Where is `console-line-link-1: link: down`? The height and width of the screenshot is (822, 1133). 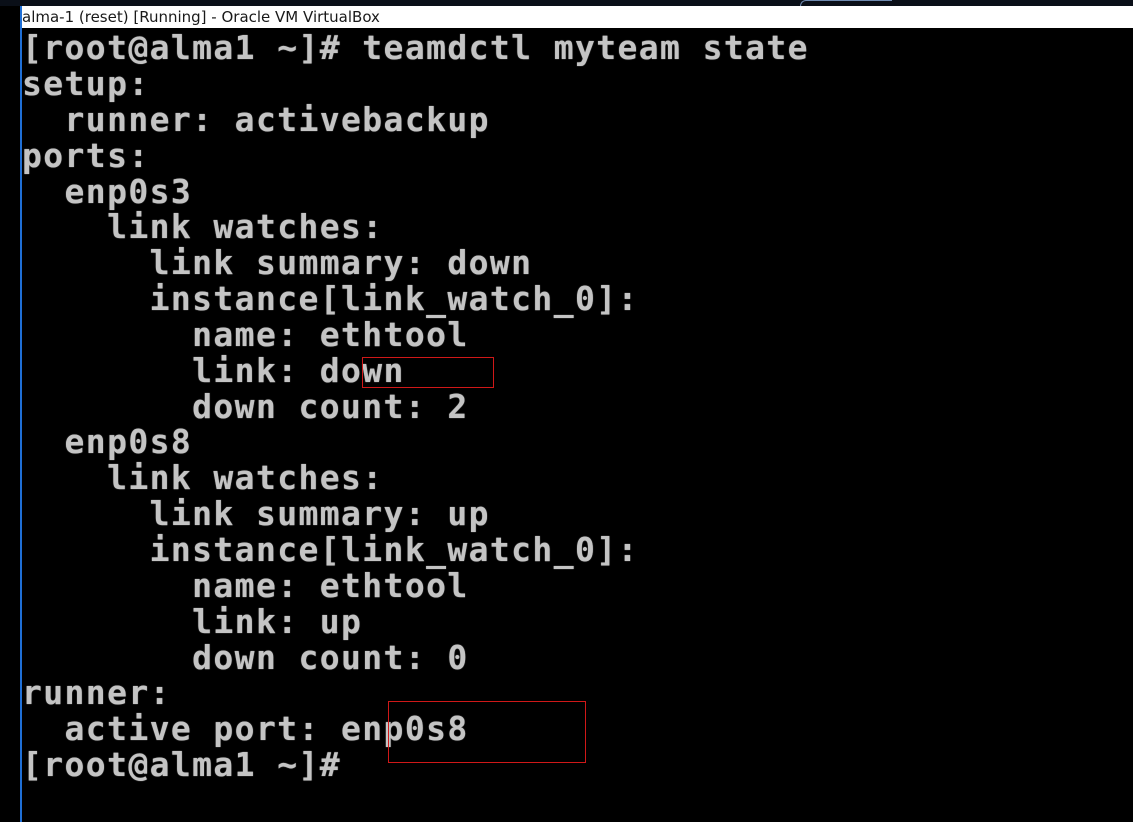 console-line-link-1: link: down is located at coordinates (213, 370).